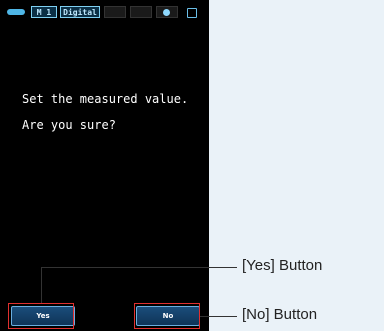  What do you see at coordinates (44, 12) in the screenshot?
I see `mode-number: M 1` at bounding box center [44, 12].